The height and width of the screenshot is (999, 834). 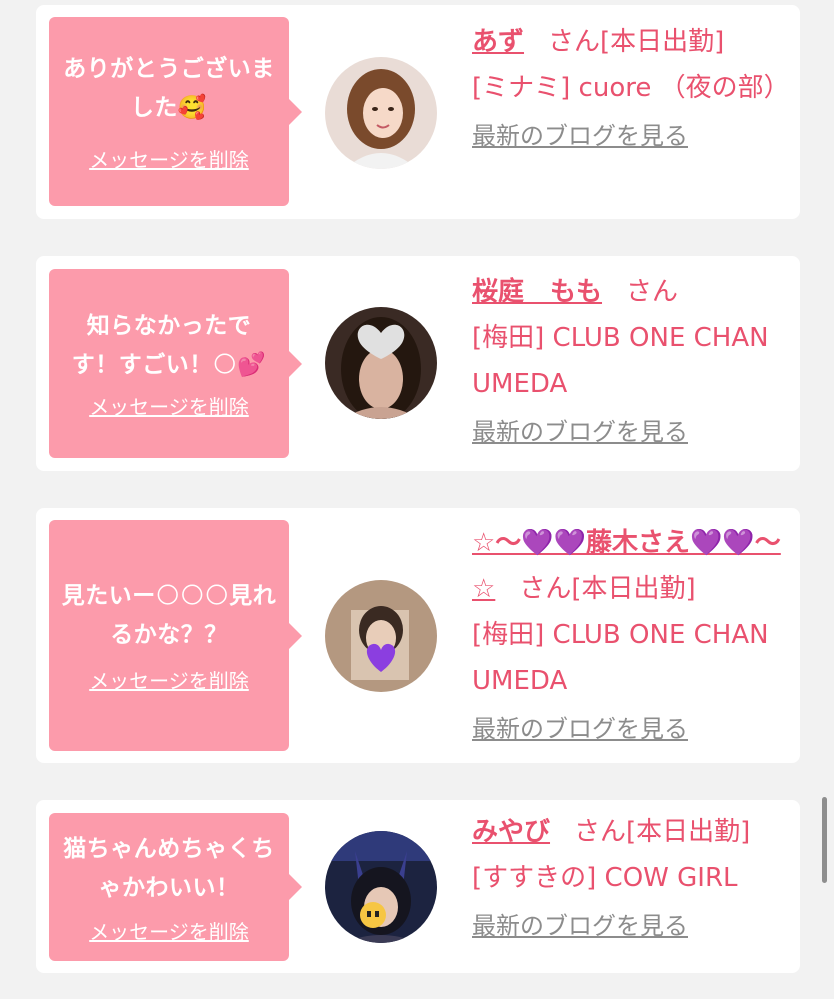 What do you see at coordinates (511, 832) in the screenshot?
I see `sender-name-link: みやび` at bounding box center [511, 832].